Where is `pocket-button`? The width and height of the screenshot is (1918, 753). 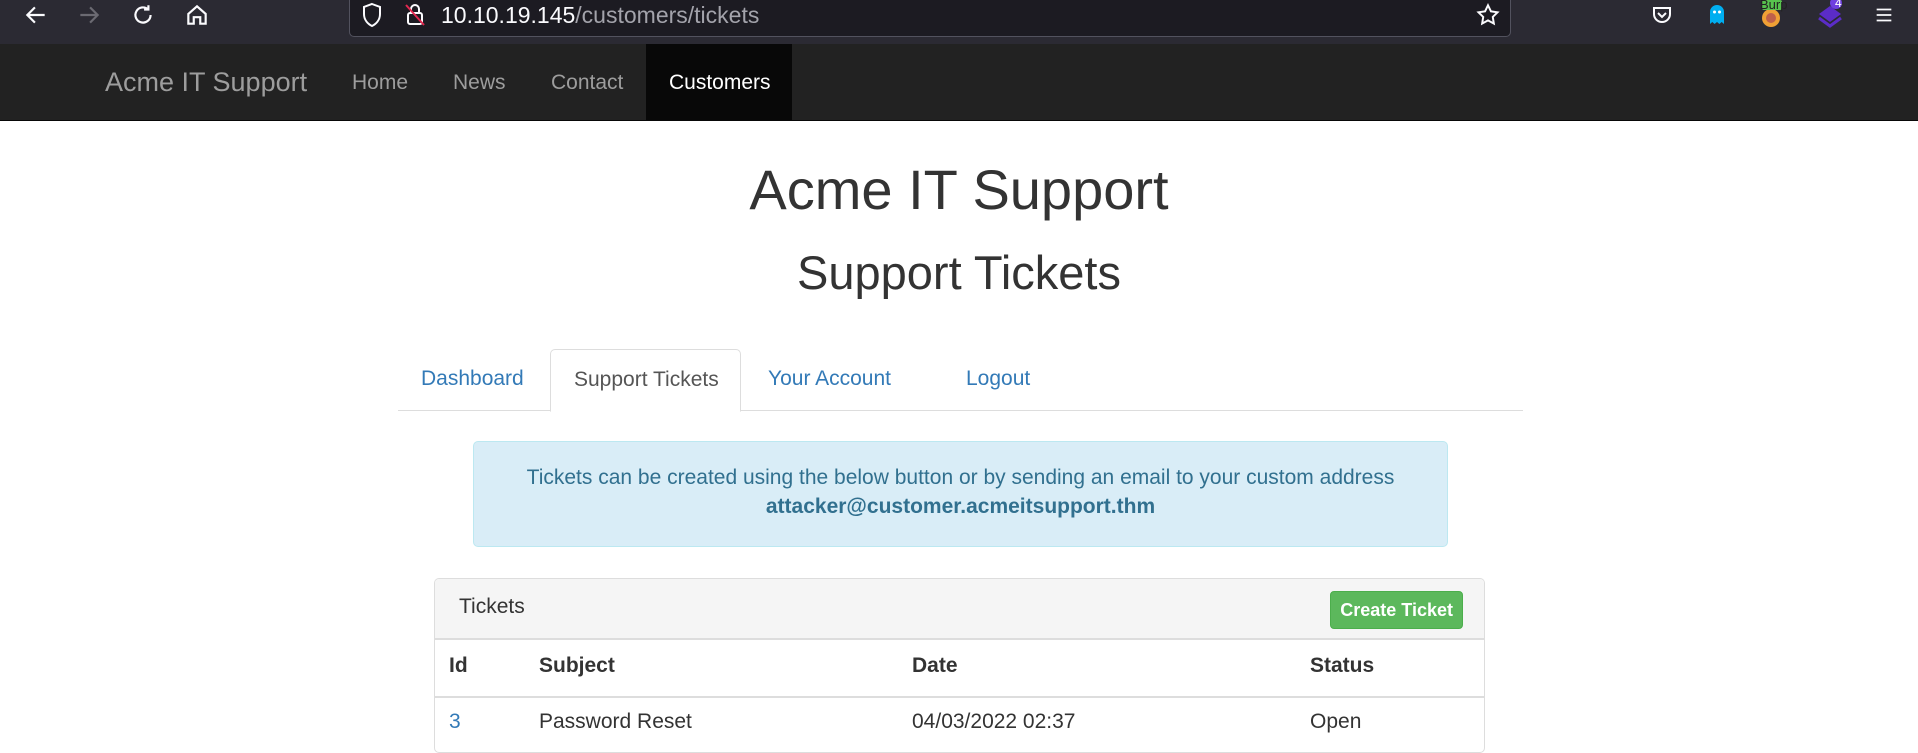 pocket-button is located at coordinates (1662, 15).